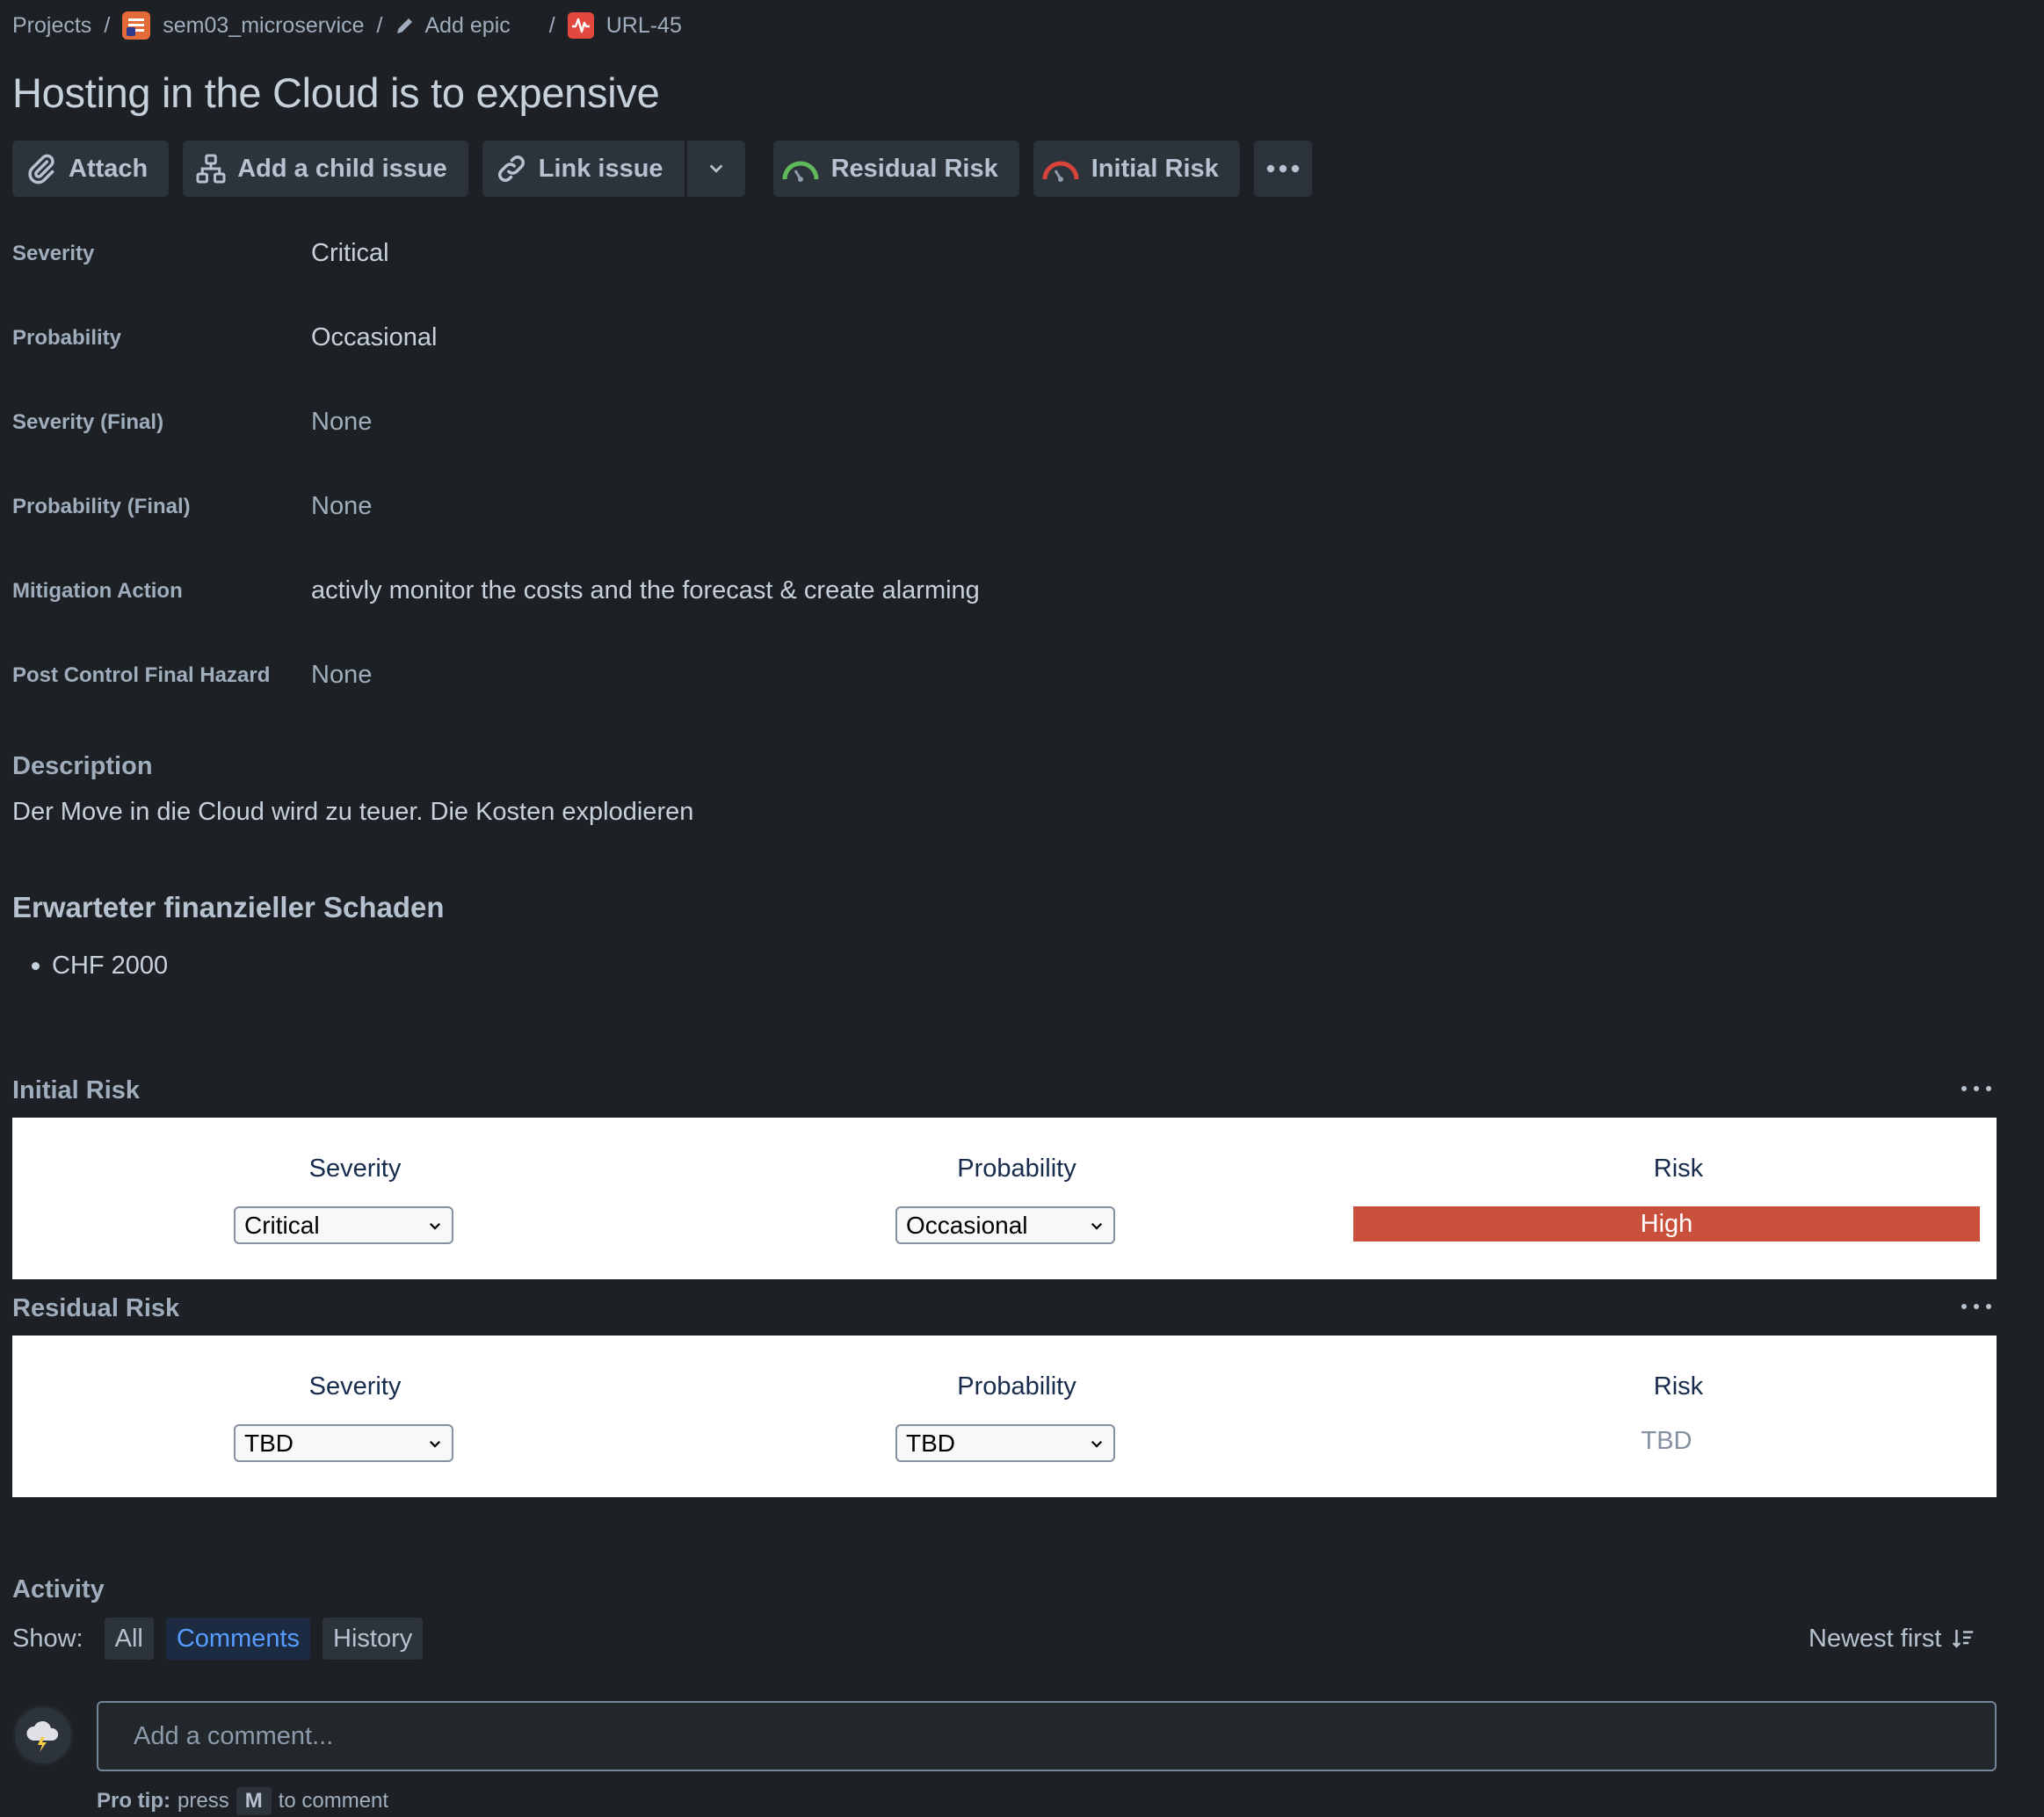  Describe the element at coordinates (36, 966) in the screenshot. I see `bullet-dot` at that location.